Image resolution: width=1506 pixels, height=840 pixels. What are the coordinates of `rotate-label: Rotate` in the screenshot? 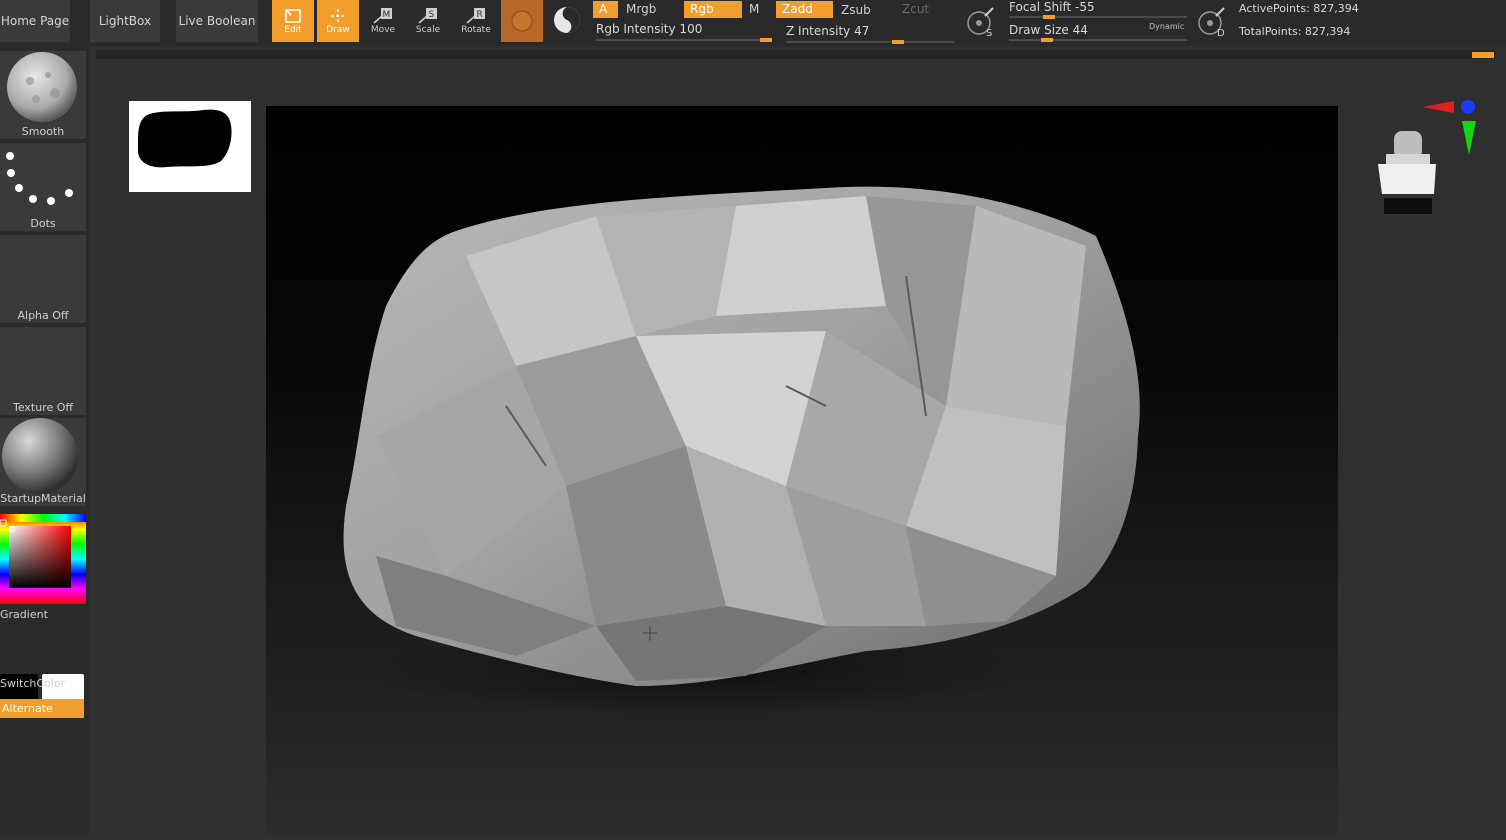 It's located at (476, 30).